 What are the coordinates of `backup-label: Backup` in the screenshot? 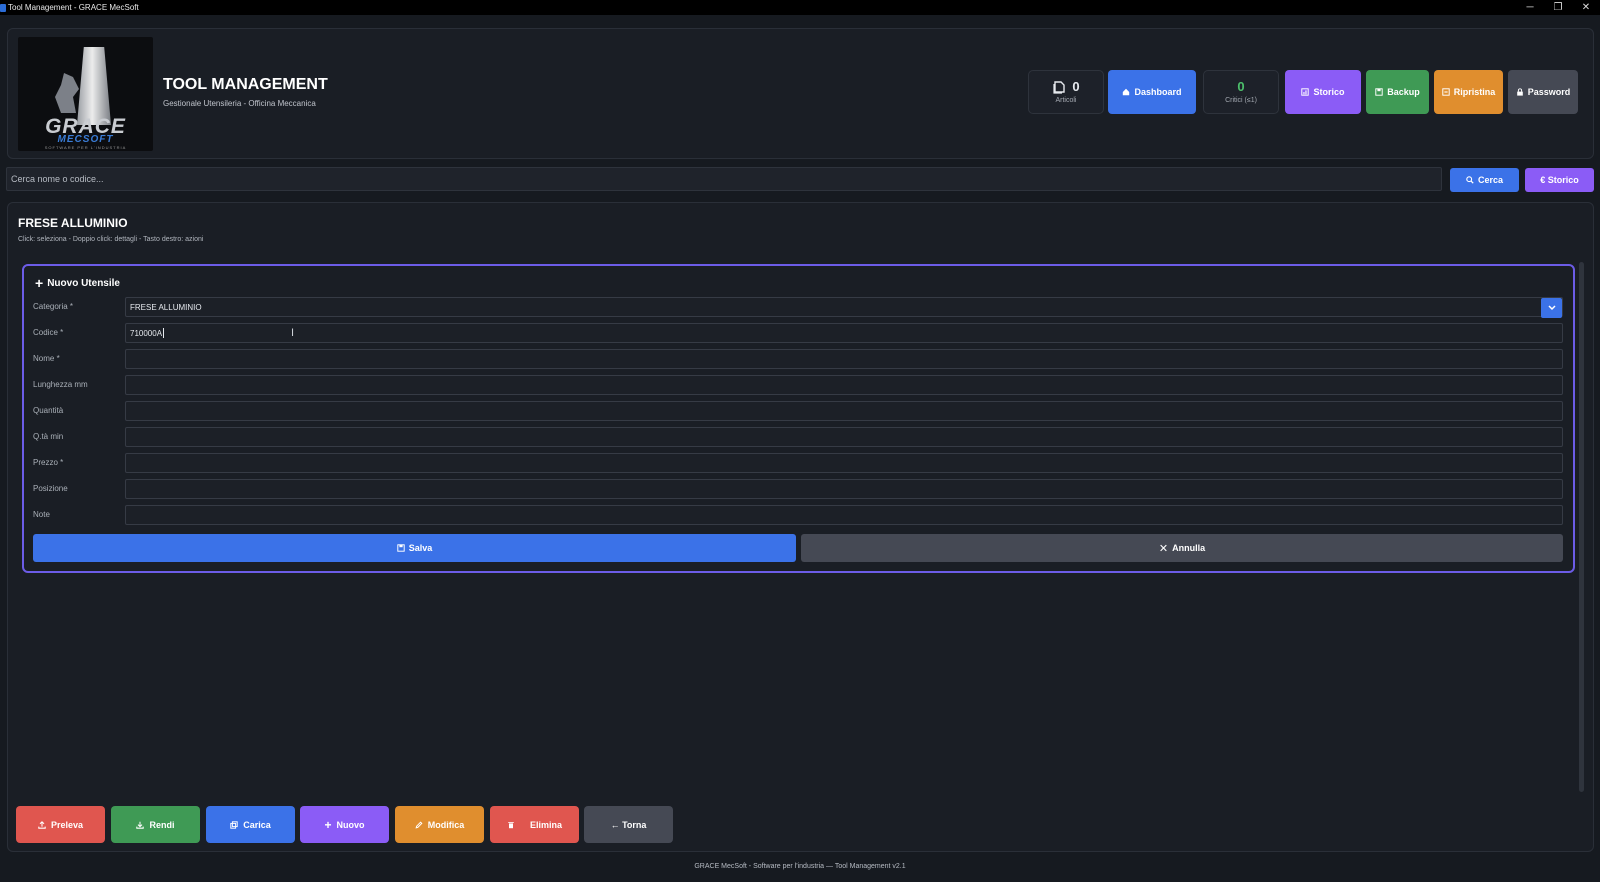 It's located at (1403, 92).